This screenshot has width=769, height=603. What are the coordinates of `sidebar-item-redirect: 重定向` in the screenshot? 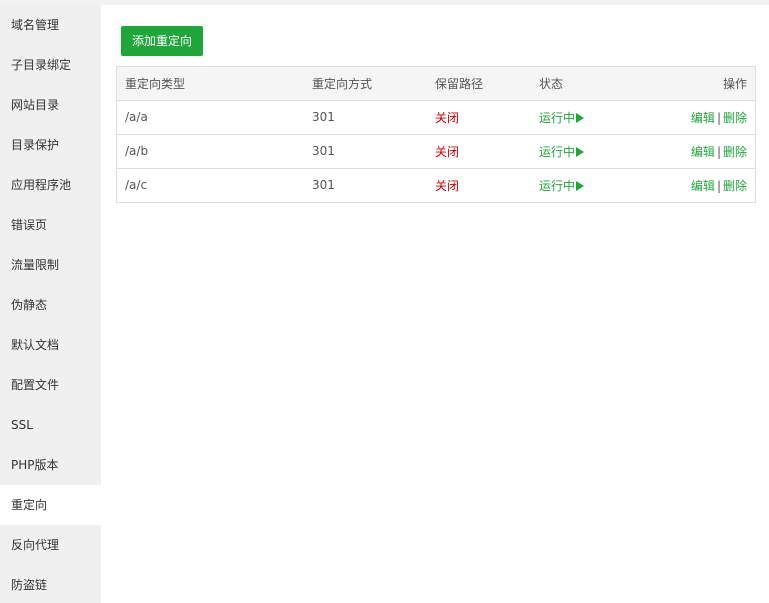 It's located at (50, 505).